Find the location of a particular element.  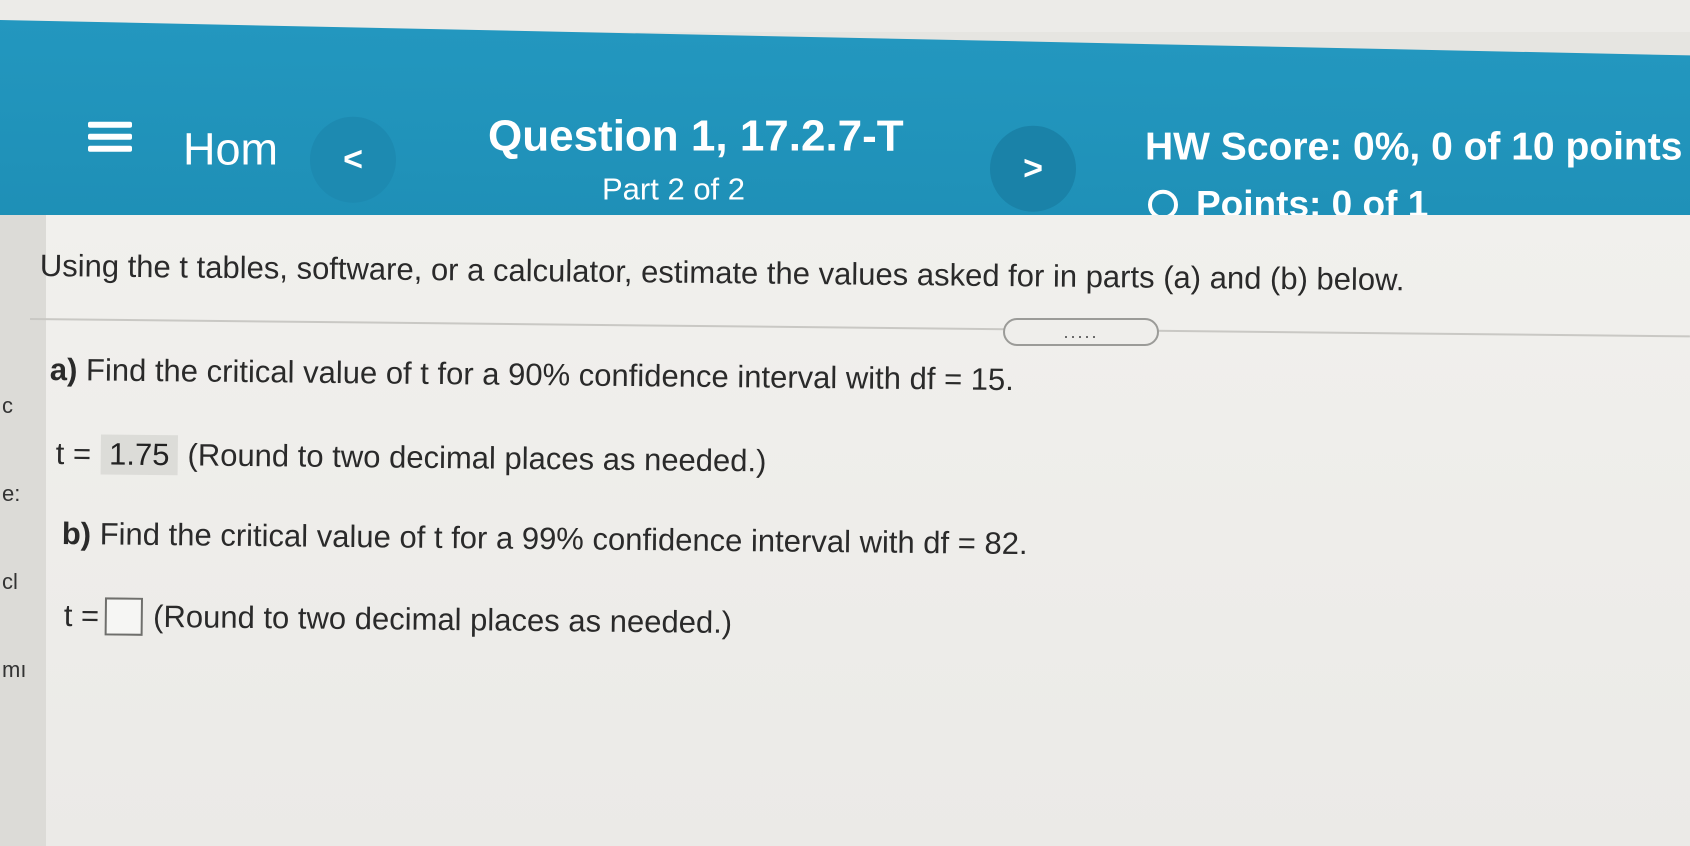

part-b-hint: (Round to two decimal places as needed.) is located at coordinates (442, 619).